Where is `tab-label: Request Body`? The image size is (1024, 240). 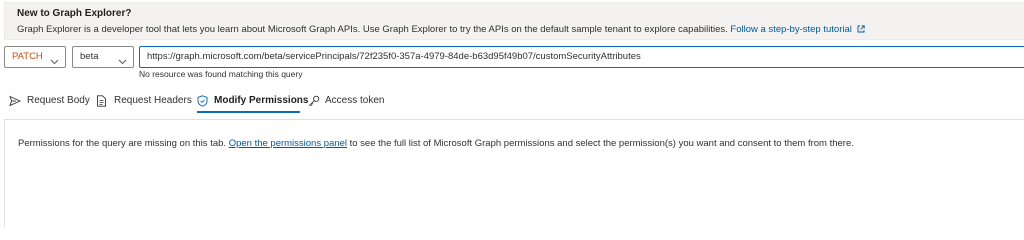
tab-label: Request Body is located at coordinates (58, 100).